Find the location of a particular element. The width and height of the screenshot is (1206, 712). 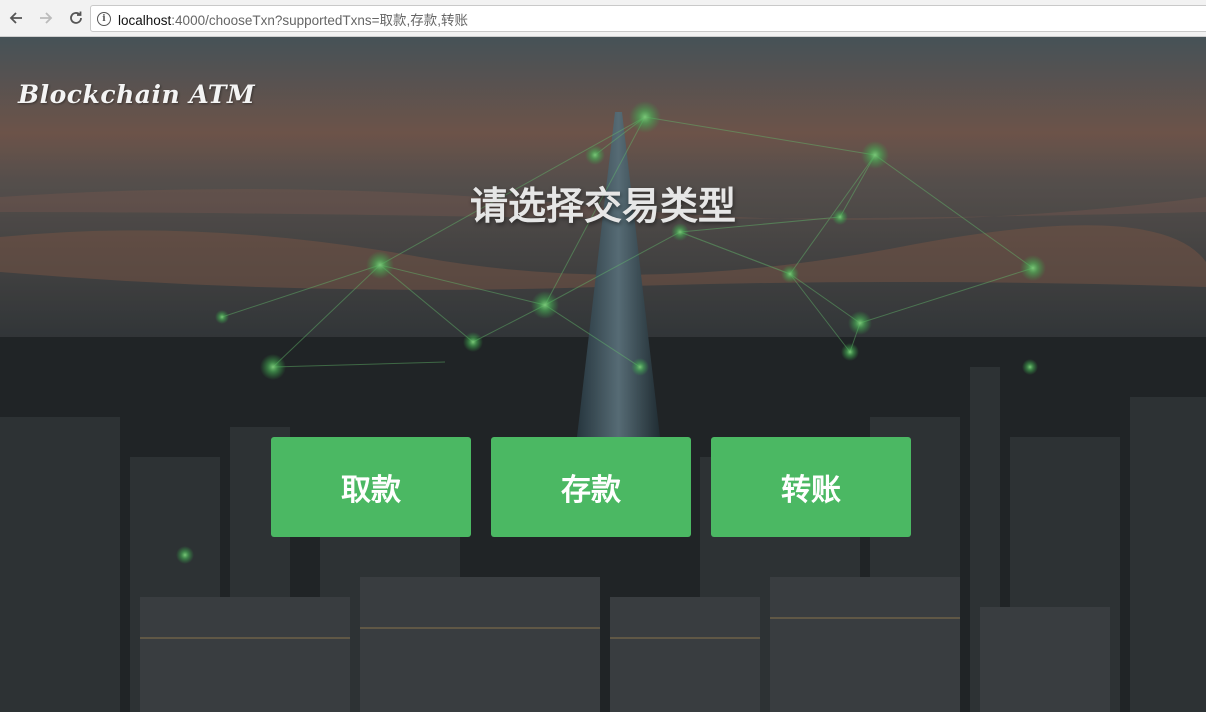

reload-icon is located at coordinates (76, 17).